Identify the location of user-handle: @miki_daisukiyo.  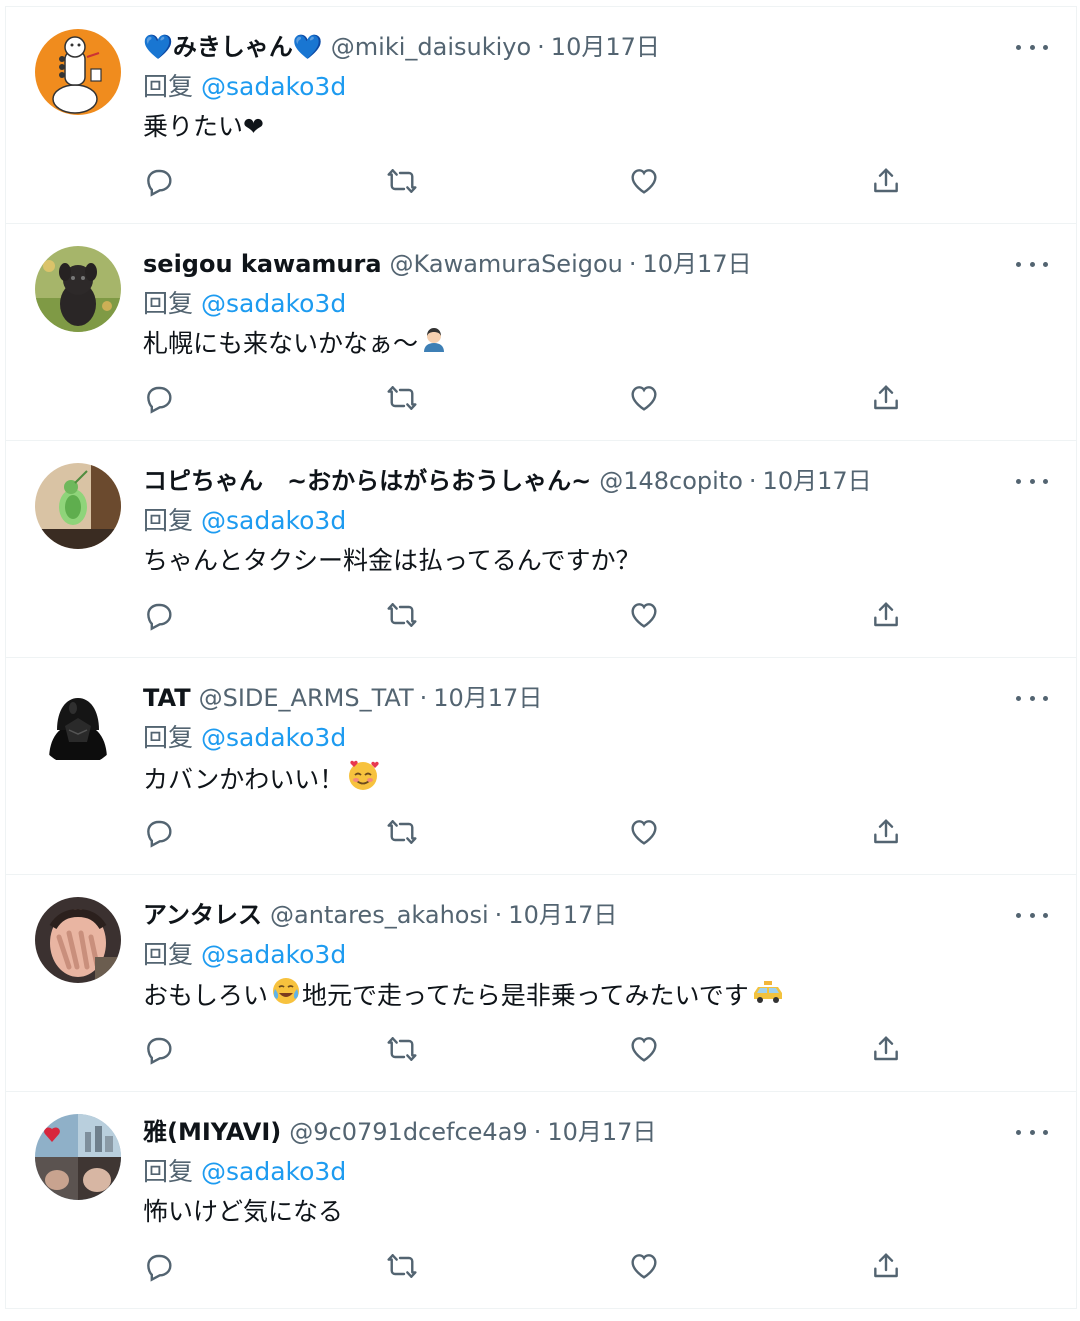
(431, 47).